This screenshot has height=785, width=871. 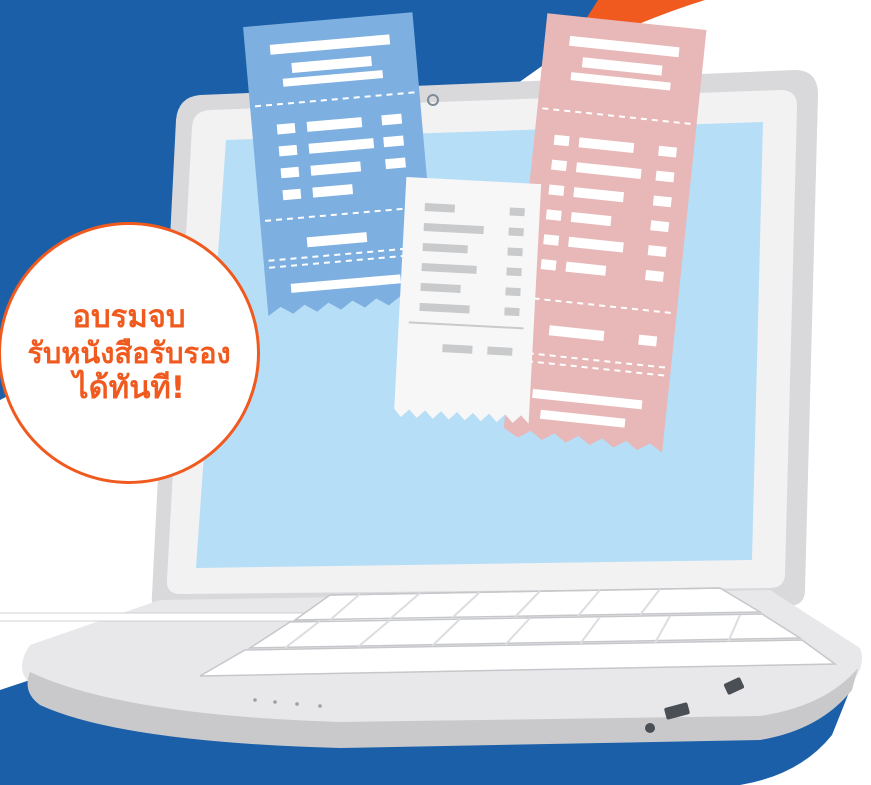 I want to click on certificate-badge: อบรมจบ รับหนังสือรับรอง ได้ทันที!, so click(x=130, y=353).